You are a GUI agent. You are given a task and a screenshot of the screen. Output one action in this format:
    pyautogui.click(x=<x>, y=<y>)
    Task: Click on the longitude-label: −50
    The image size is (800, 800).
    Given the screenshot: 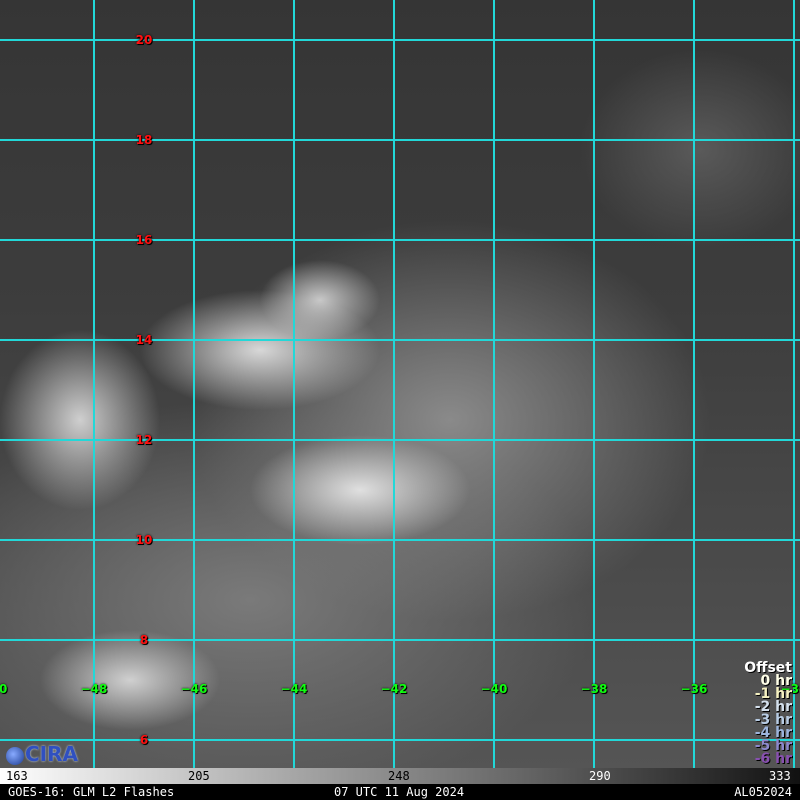 What is the action you would take?
    pyautogui.click(x=4, y=689)
    